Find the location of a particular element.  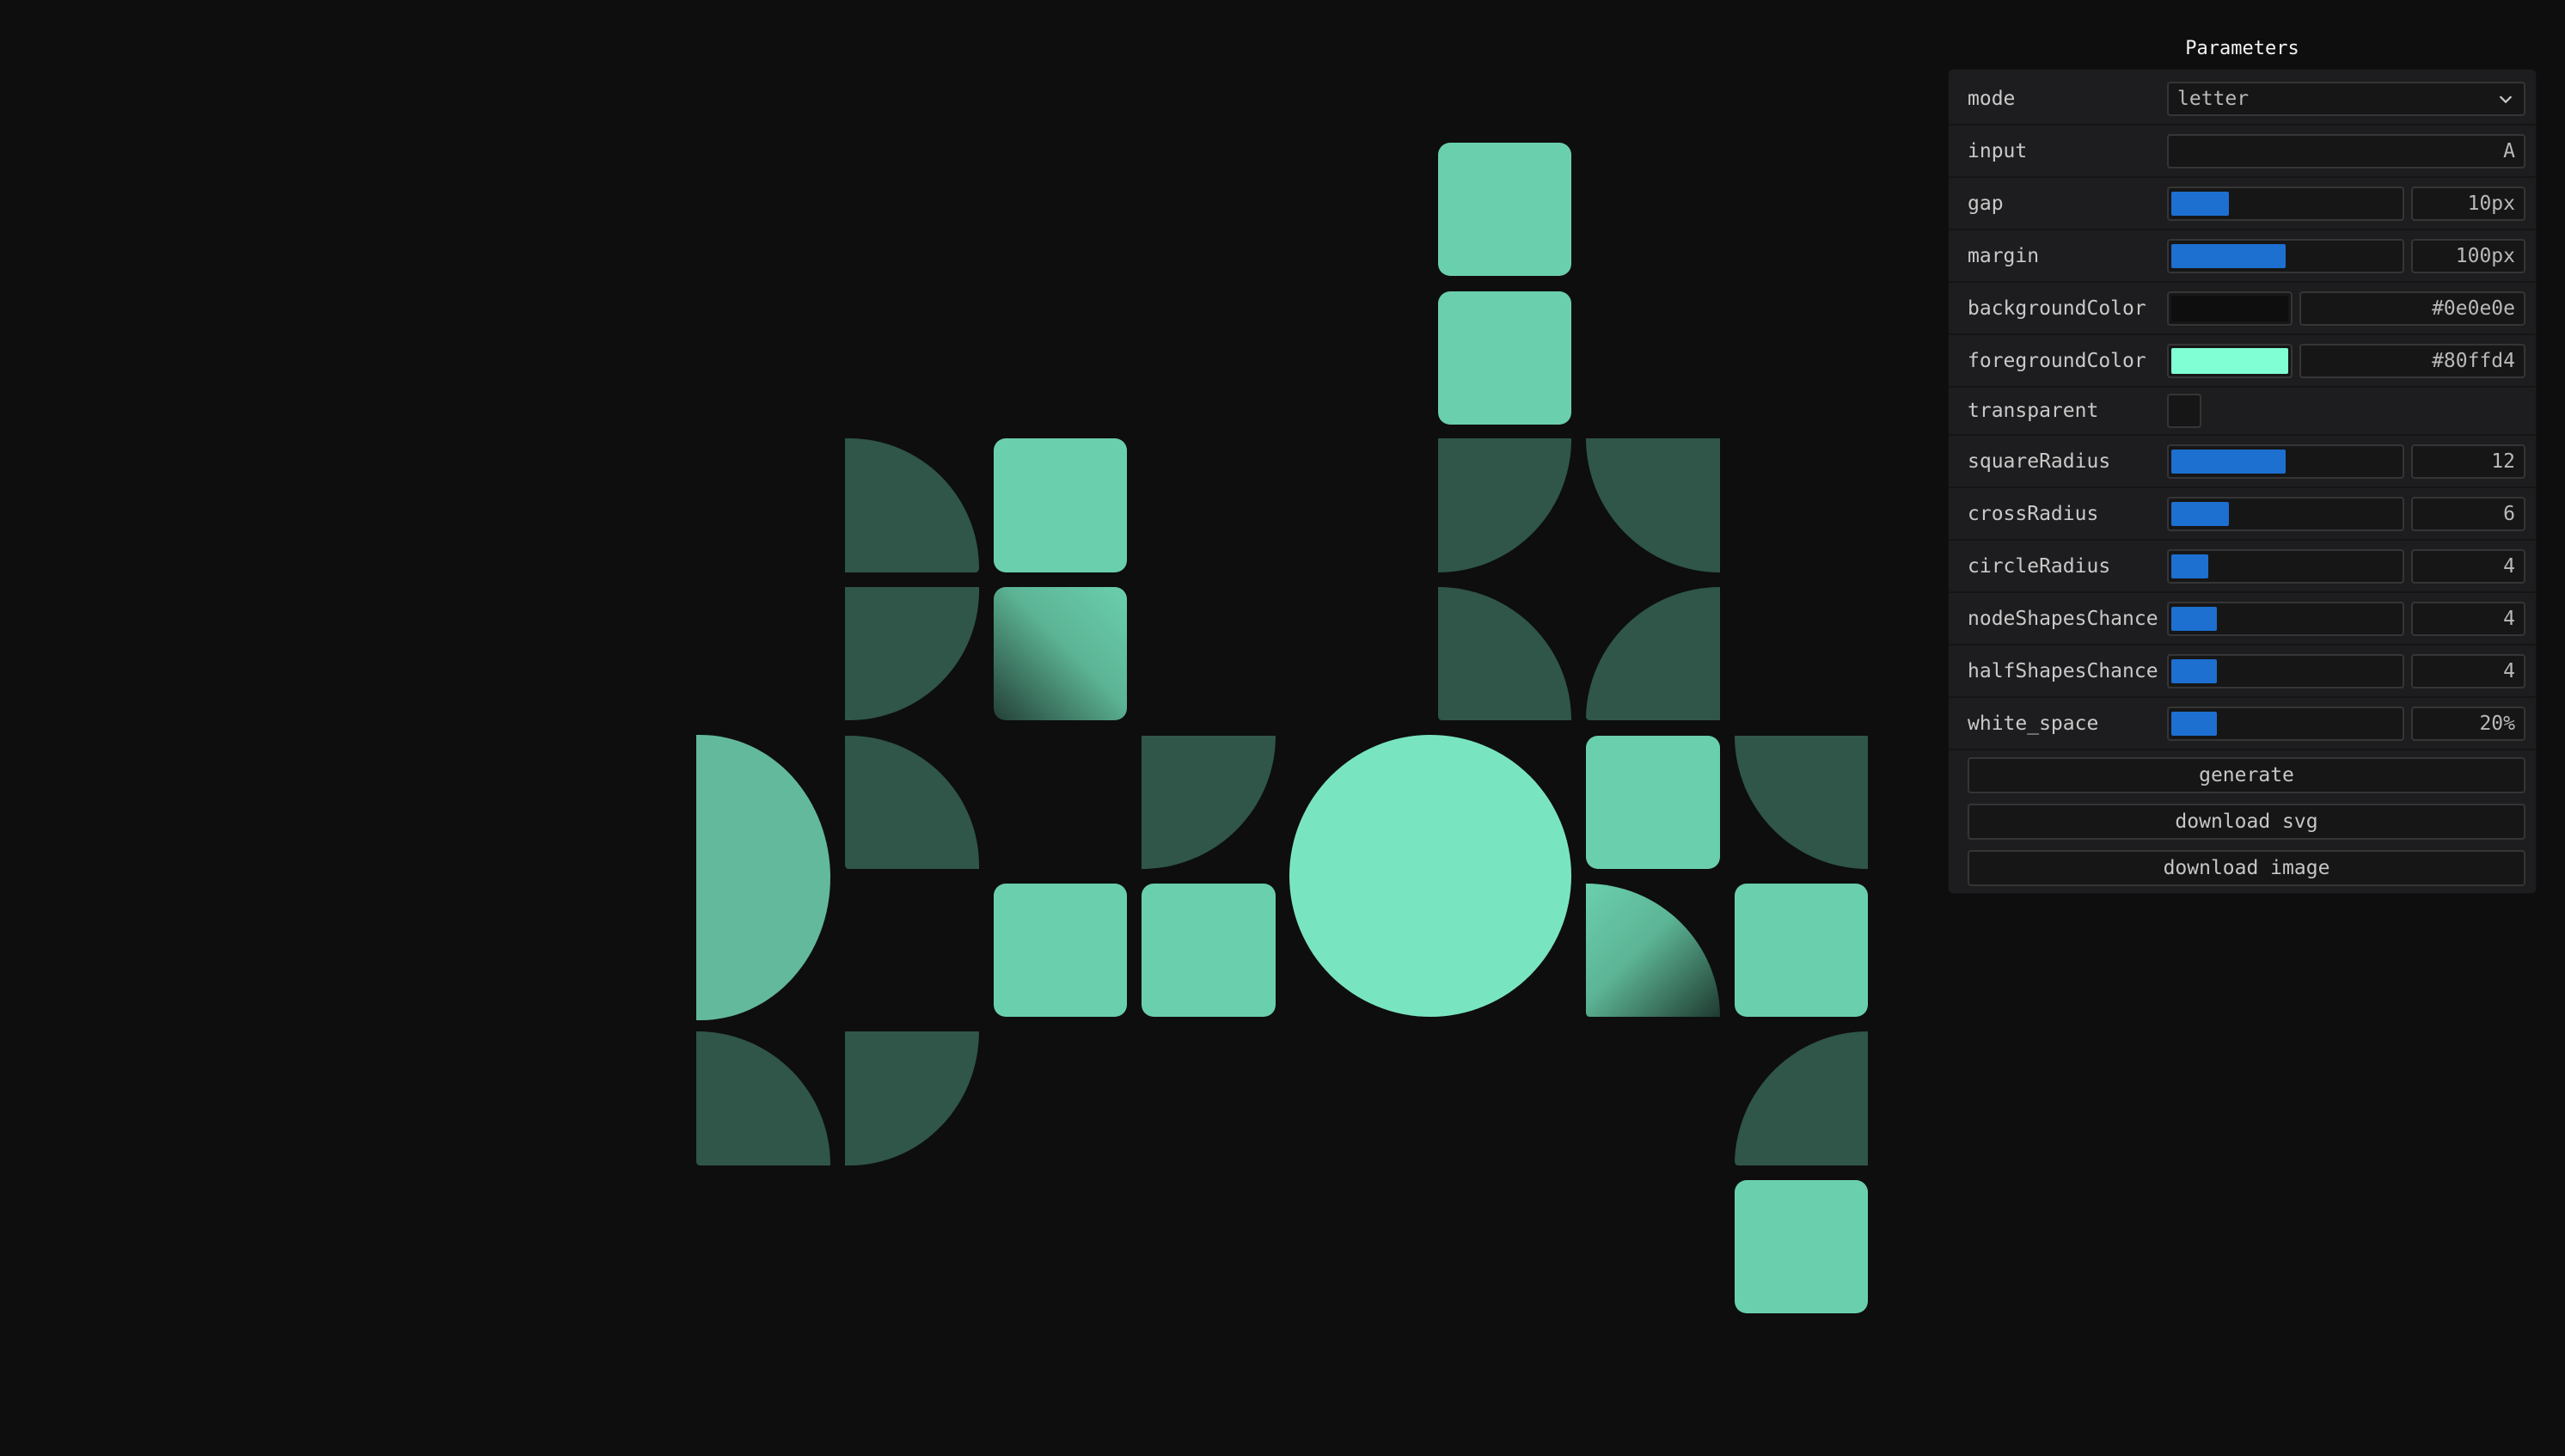

param-row-mode: mode letter is located at coordinates (2242, 99).